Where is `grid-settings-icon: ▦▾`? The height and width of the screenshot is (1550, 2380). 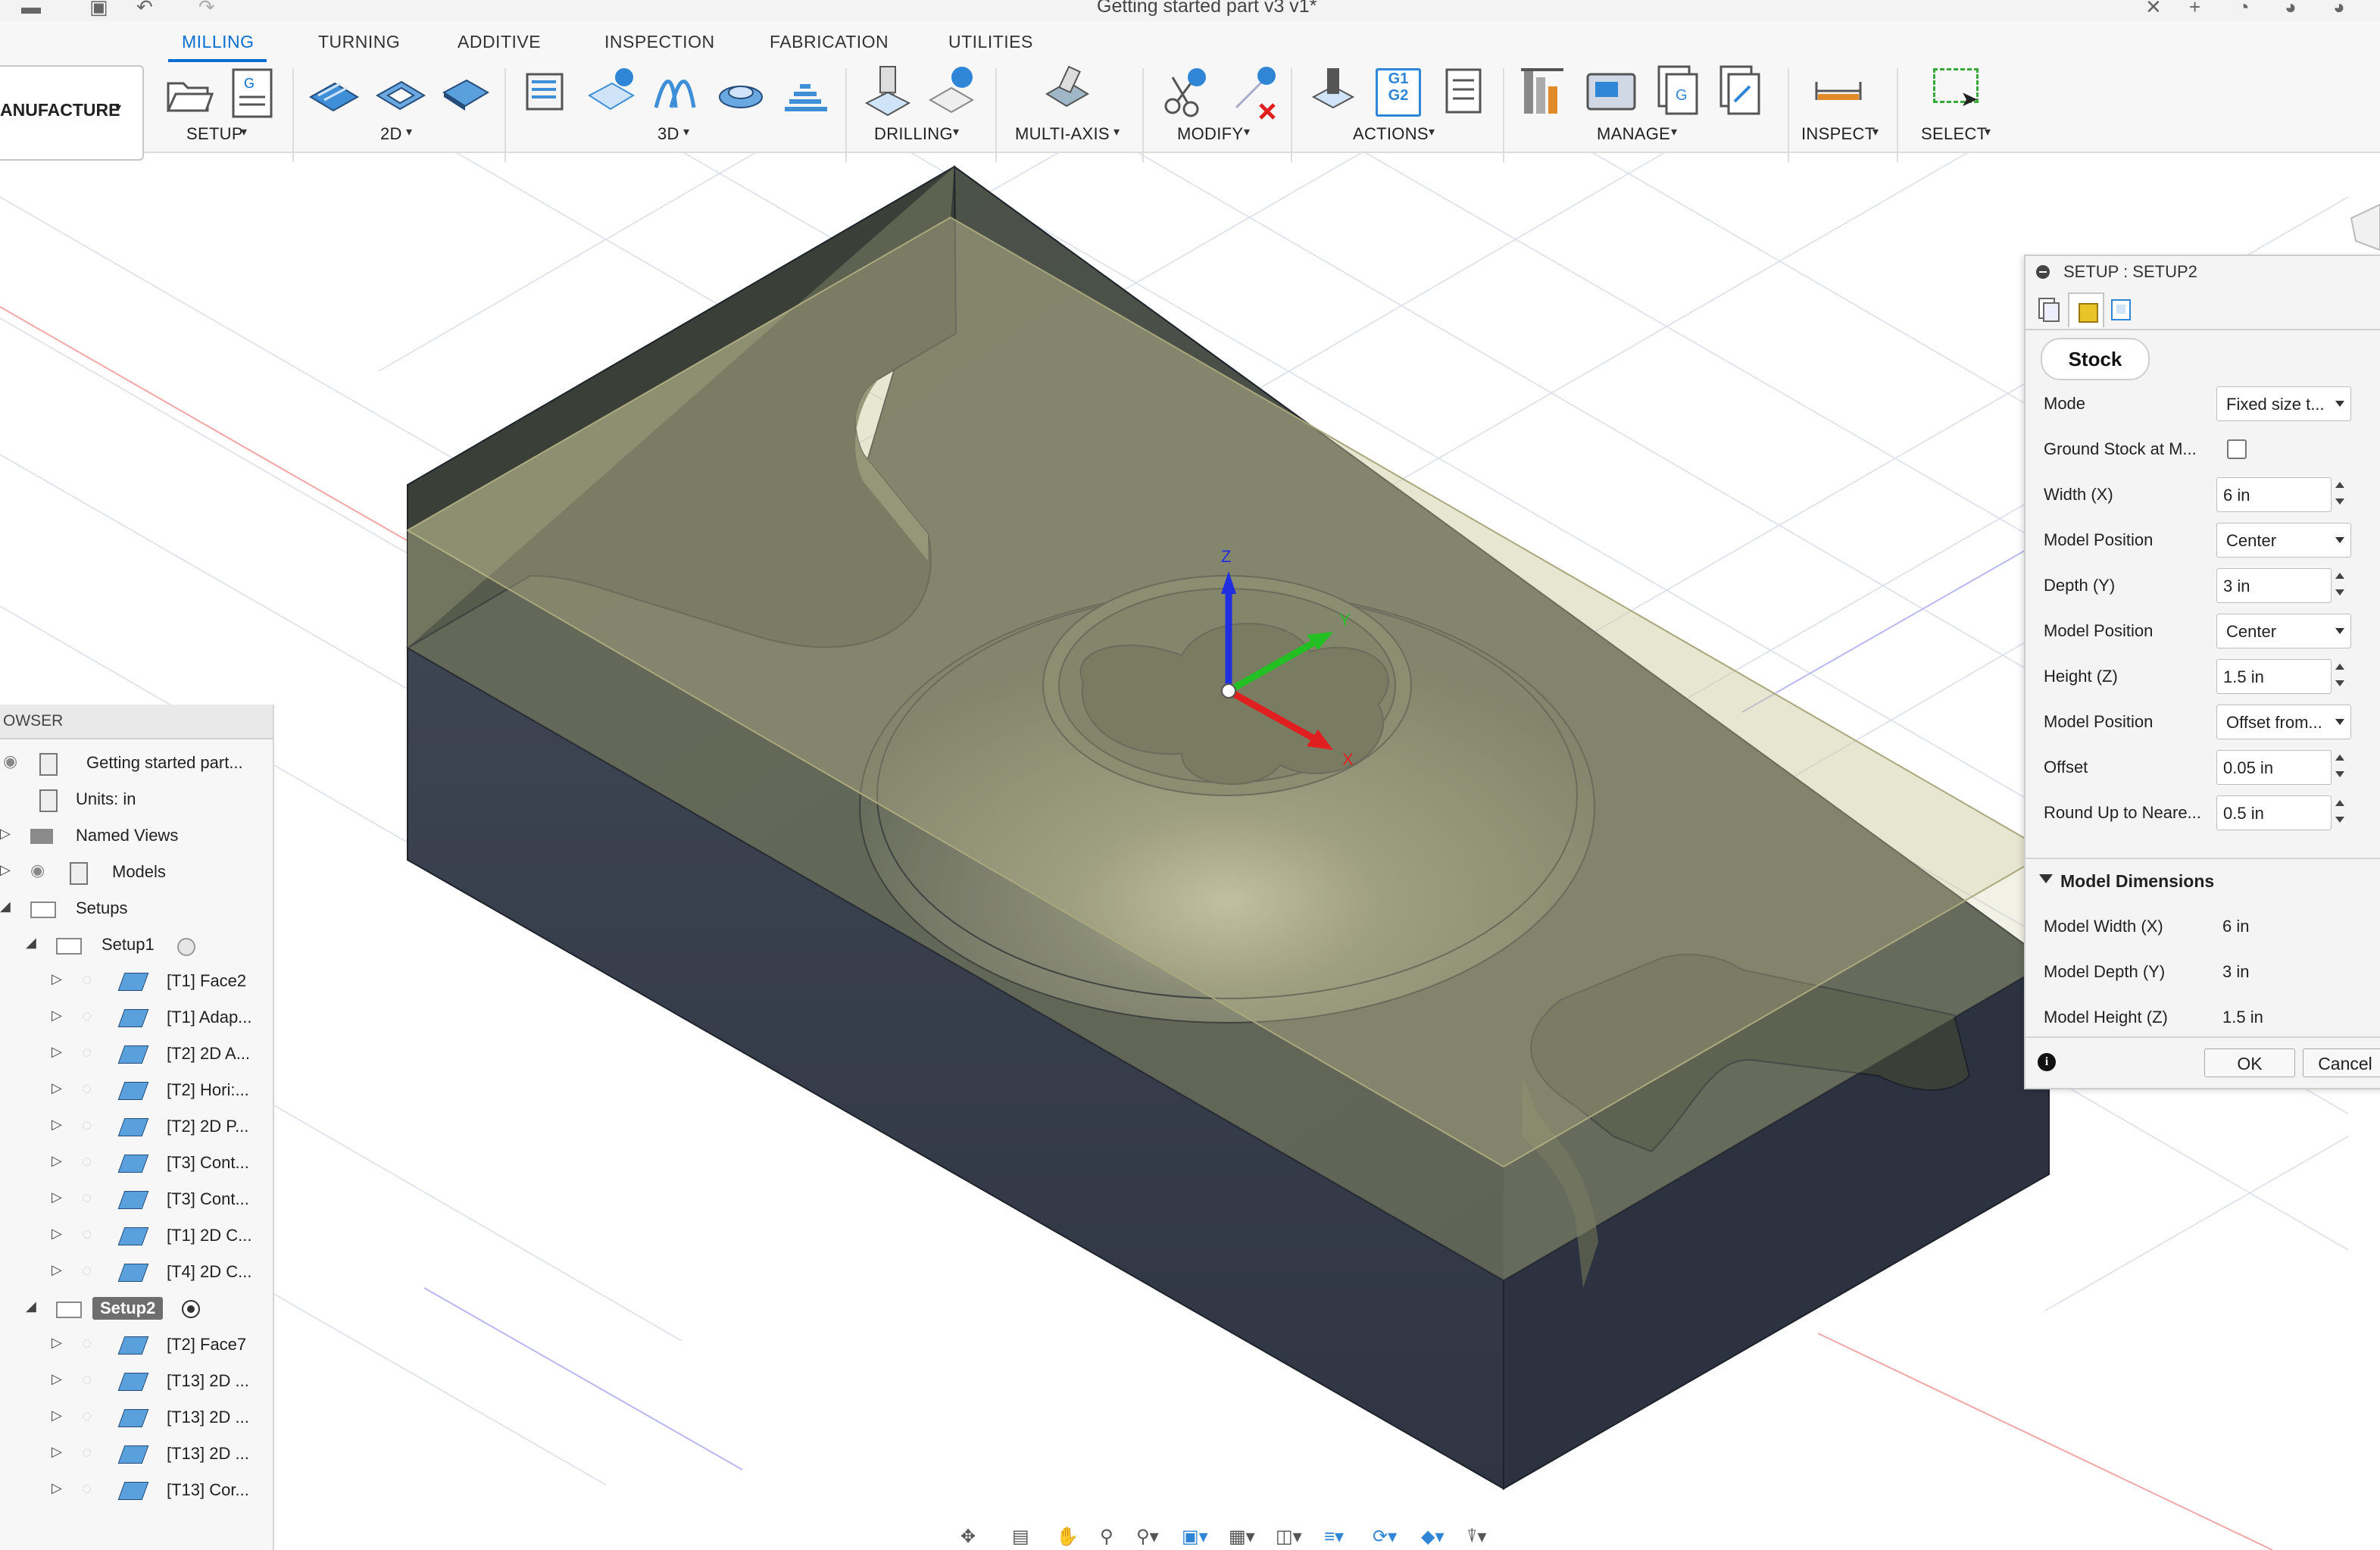 grid-settings-icon: ▦▾ is located at coordinates (1242, 1537).